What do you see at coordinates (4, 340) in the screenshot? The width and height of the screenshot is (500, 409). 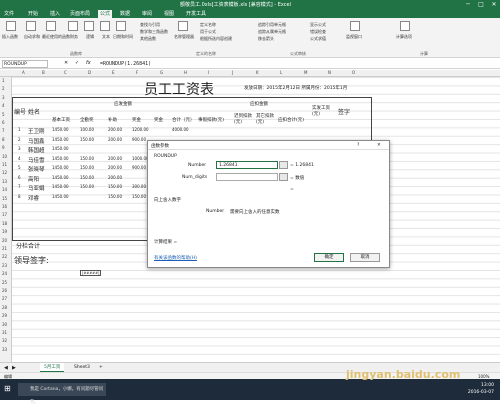 I see `row-header-32: 32` at bounding box center [4, 340].